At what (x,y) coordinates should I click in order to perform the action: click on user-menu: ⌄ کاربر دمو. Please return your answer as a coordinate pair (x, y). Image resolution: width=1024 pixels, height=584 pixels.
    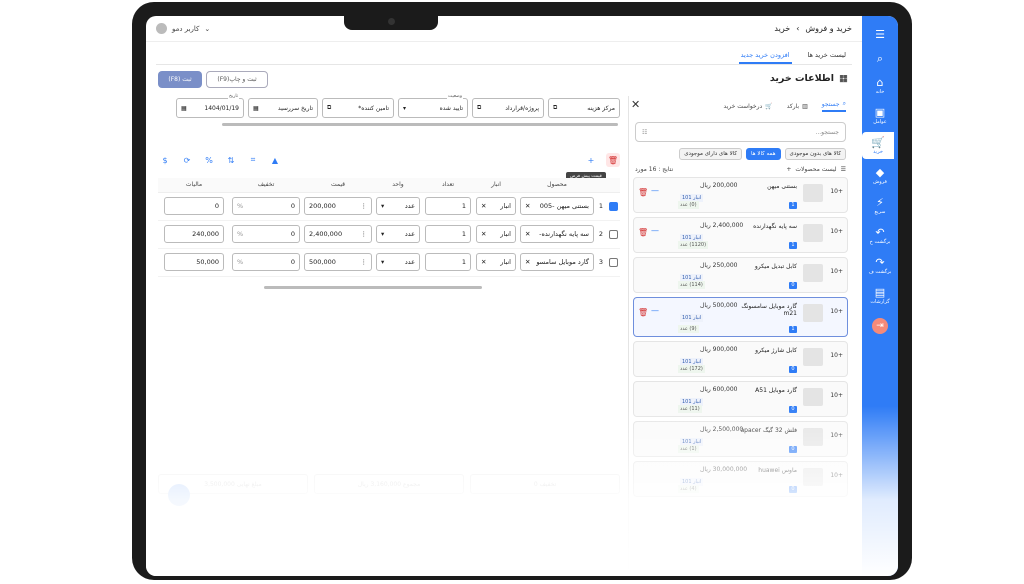
    Looking at the image, I should click on (183, 28).